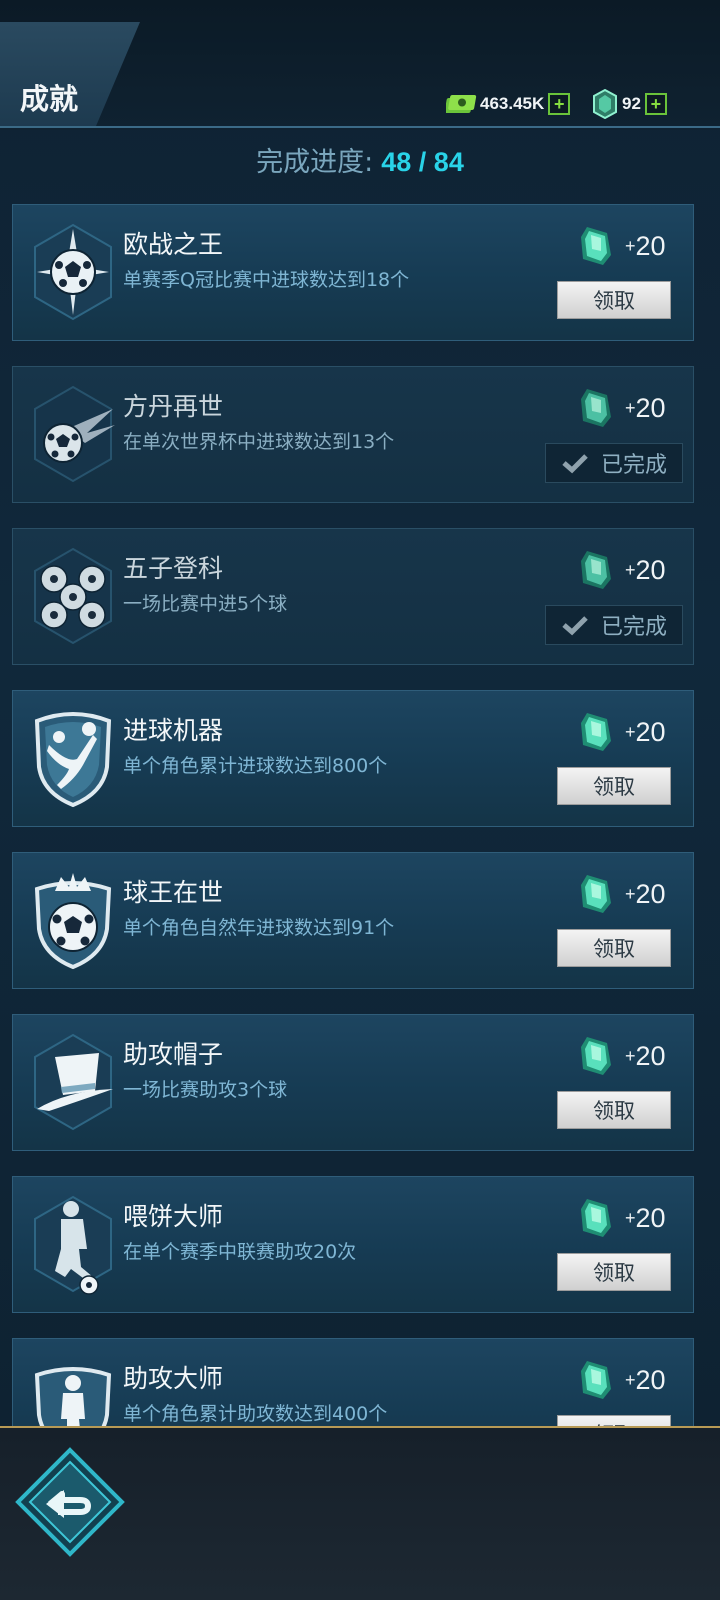  Describe the element at coordinates (70, 1502) in the screenshot. I see `back-button` at that location.